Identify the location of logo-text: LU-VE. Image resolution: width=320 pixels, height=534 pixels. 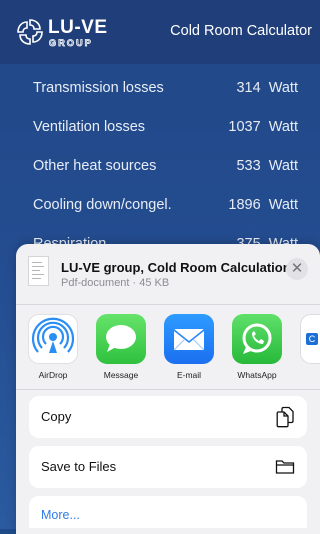
(78, 27).